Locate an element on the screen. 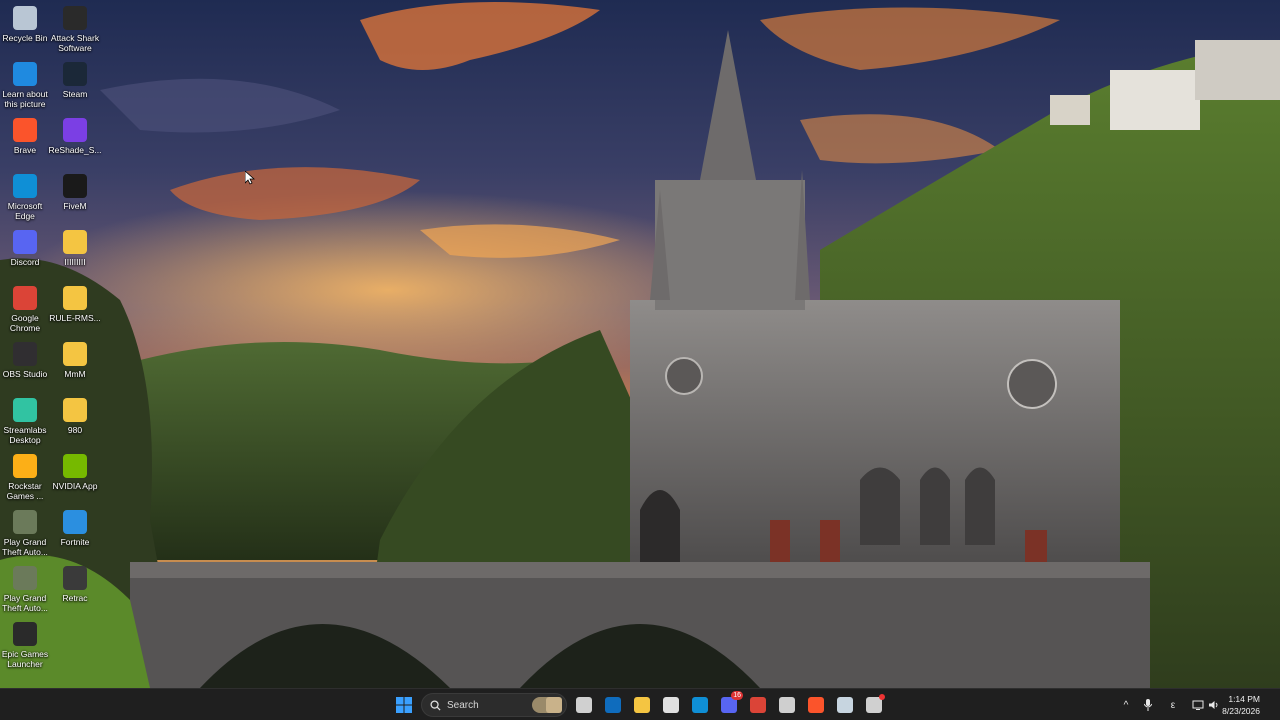 The width and height of the screenshot is (1280, 720). desktop-icon: Streamlabs Desktop is located at coordinates (25, 421).